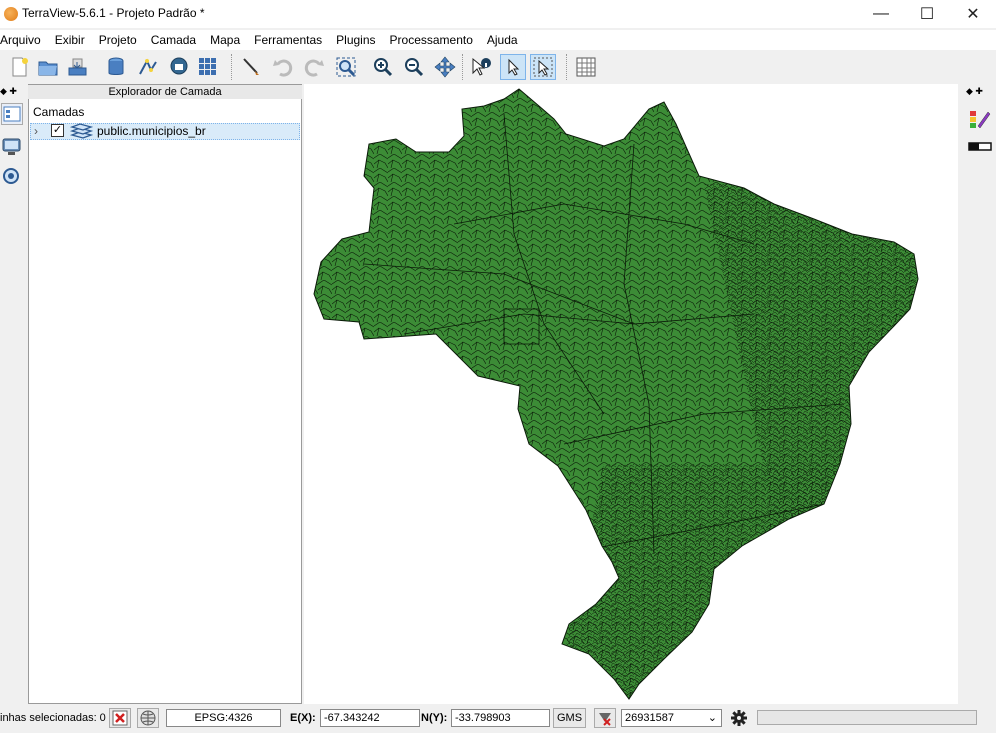 This screenshot has width=996, height=733. I want to click on add-vector-icon, so click(148, 67).